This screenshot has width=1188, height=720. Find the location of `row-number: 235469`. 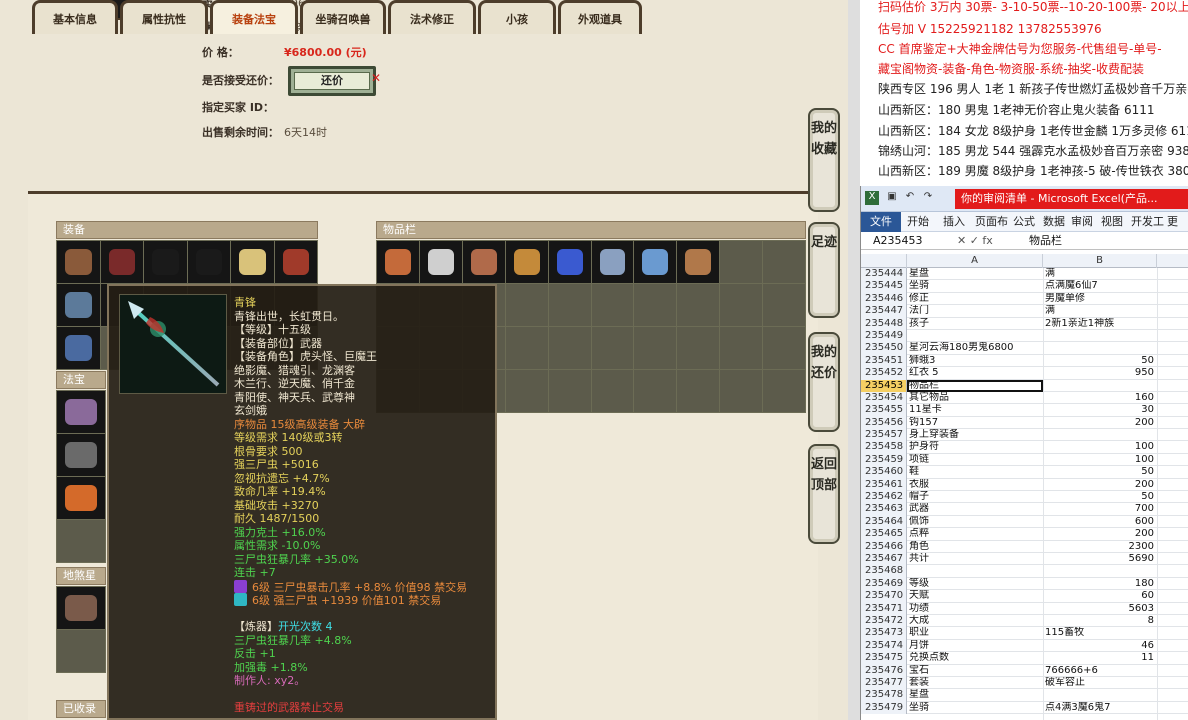

row-number: 235469 is located at coordinates (884, 584).